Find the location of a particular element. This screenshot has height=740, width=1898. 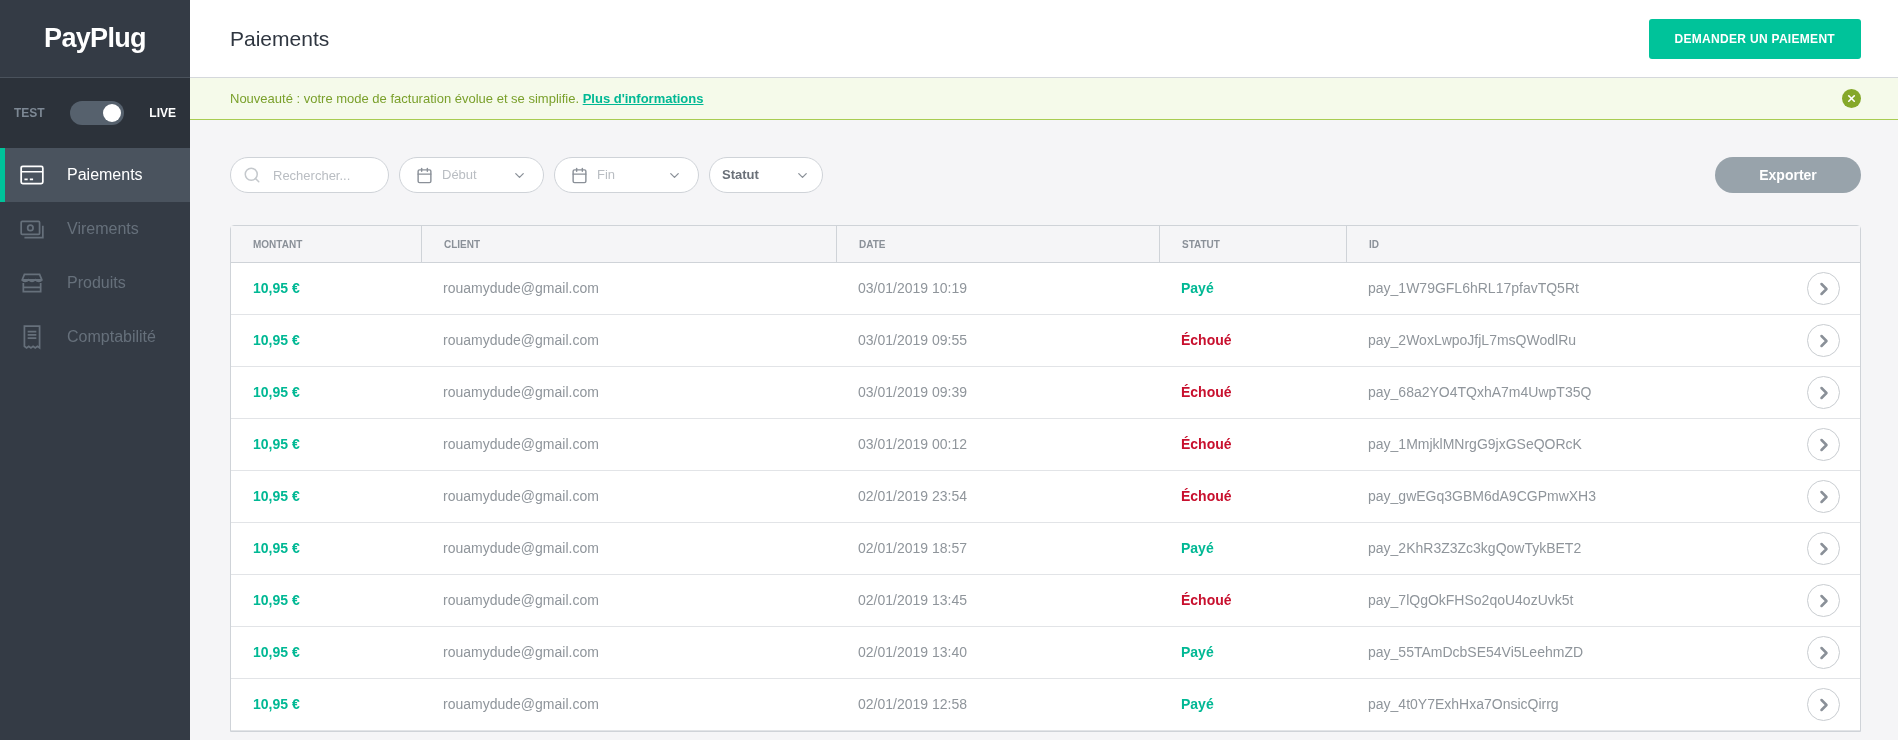

id-cell-text: pay_7lQgOkFHSo2qoU4ozUvk5t is located at coordinates (1471, 600).